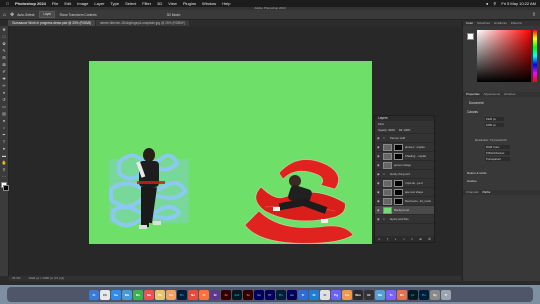 Image resolution: width=540 pixels, height=304 pixels. I want to click on layer-row: ◉ Reel textu...kit_mock, so click(404, 201).